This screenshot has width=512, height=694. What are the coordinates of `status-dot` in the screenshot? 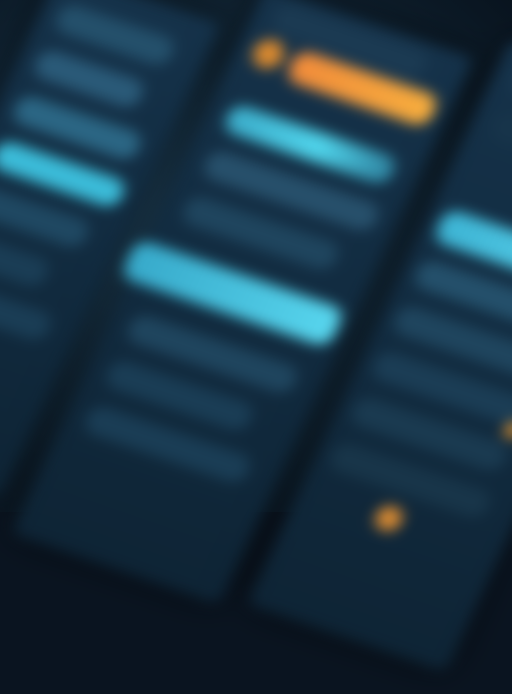 It's located at (268, 54).